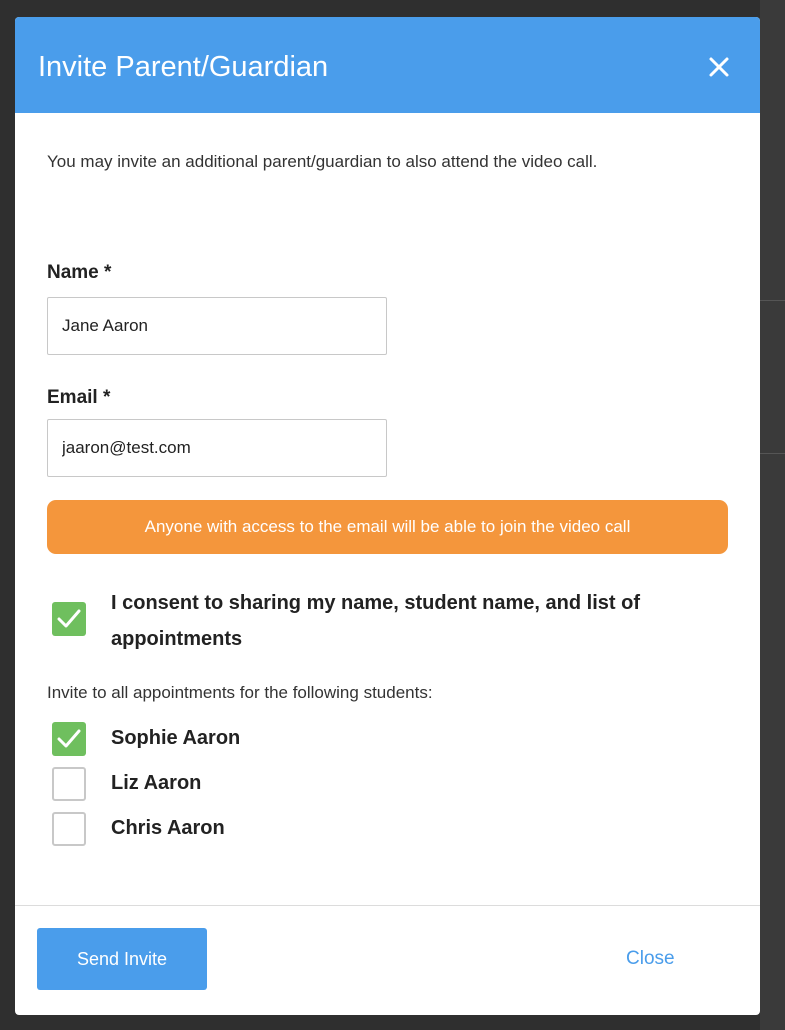  What do you see at coordinates (122, 959) in the screenshot?
I see `send-invite-button: Send Invite` at bounding box center [122, 959].